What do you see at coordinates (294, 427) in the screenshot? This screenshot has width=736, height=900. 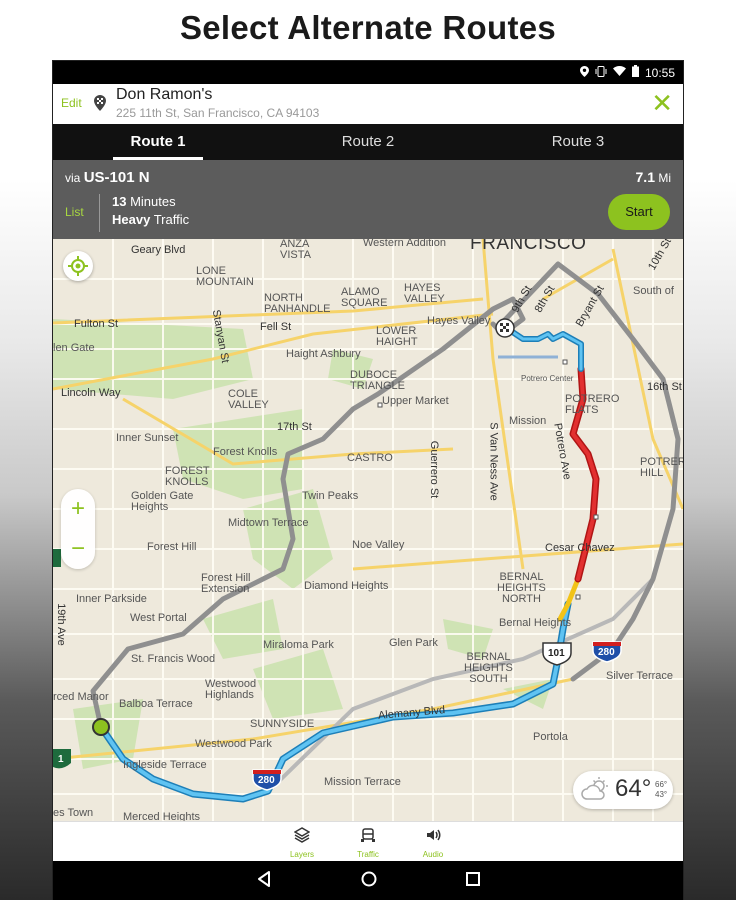 I see `map-label: 17th St` at bounding box center [294, 427].